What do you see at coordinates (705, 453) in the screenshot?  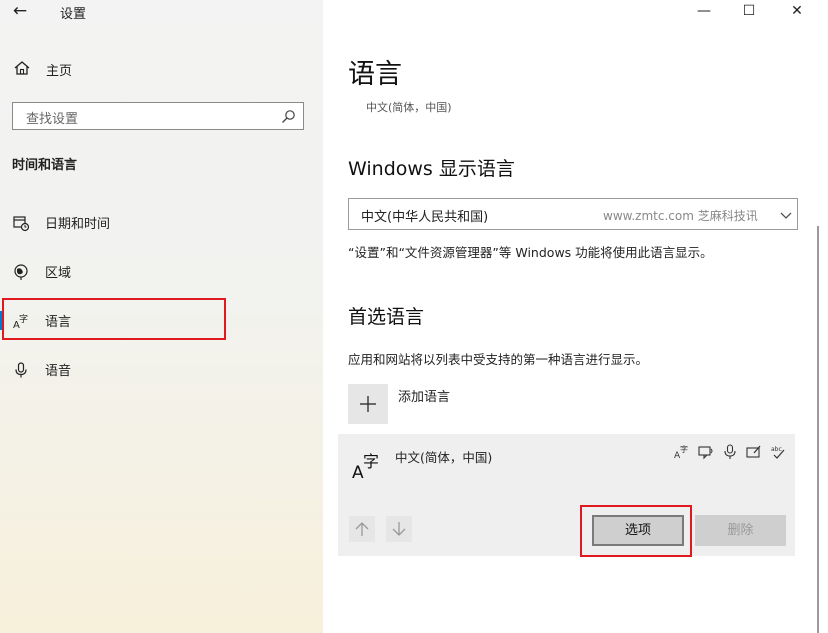 I see `text-to-speech-icon` at bounding box center [705, 453].